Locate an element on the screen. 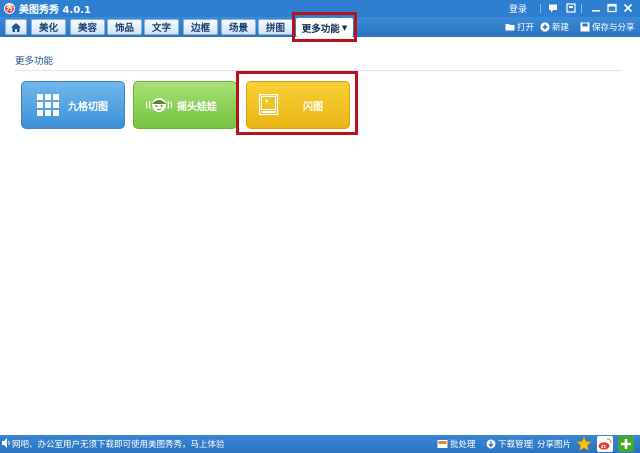  bobblehead-label: 摇头娃娃 is located at coordinates (197, 107).